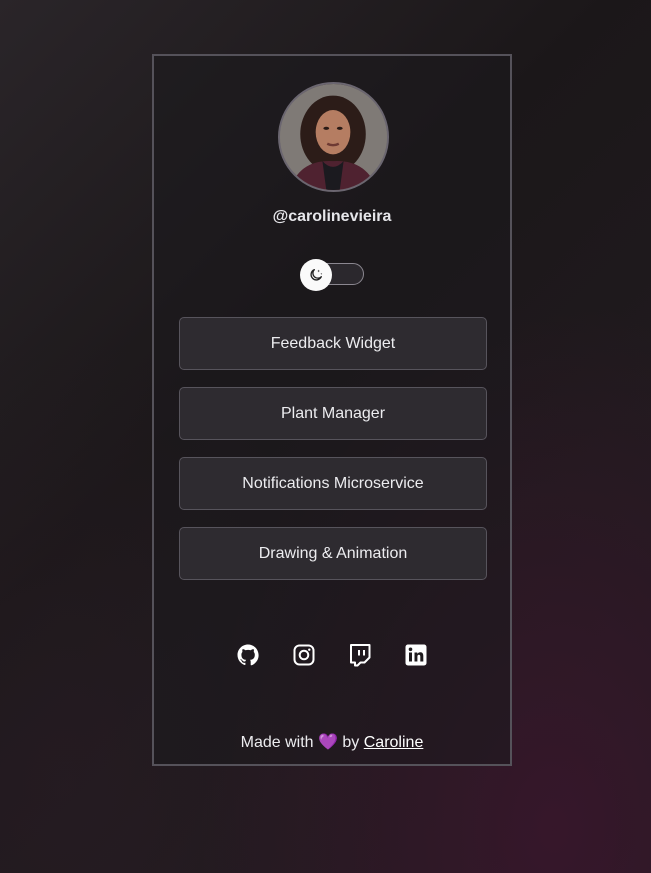  I want to click on footer-by: by, so click(351, 742).